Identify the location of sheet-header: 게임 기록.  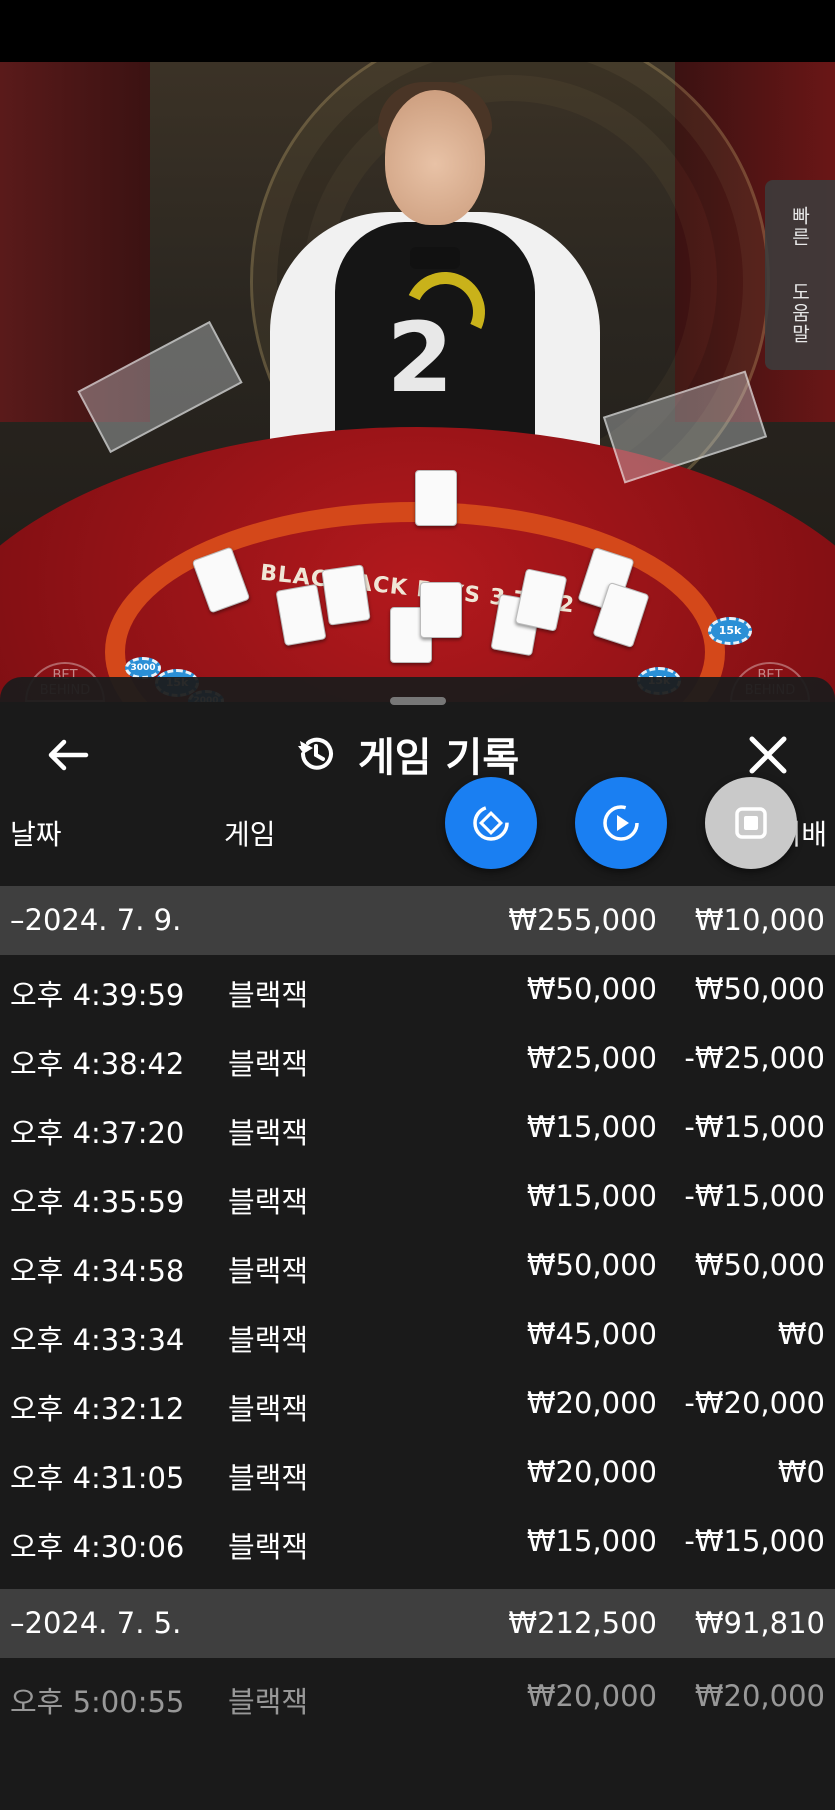
(417, 754).